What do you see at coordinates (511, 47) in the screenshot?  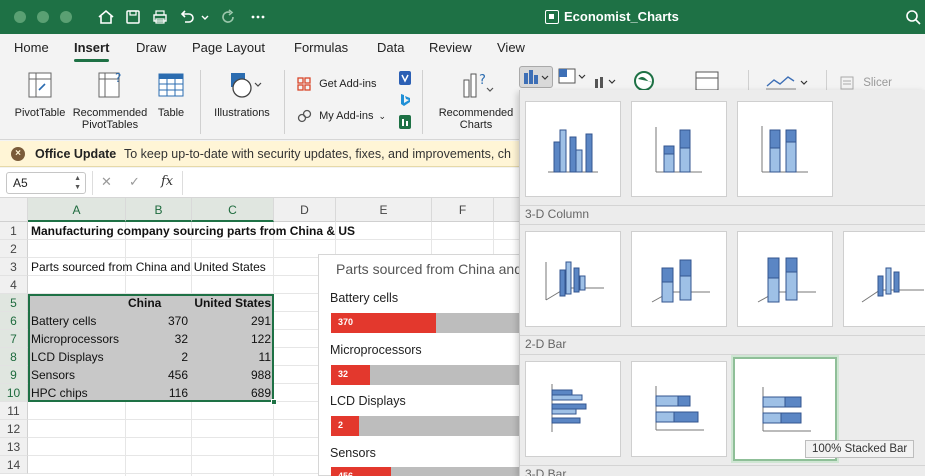 I see `tab-view: View` at bounding box center [511, 47].